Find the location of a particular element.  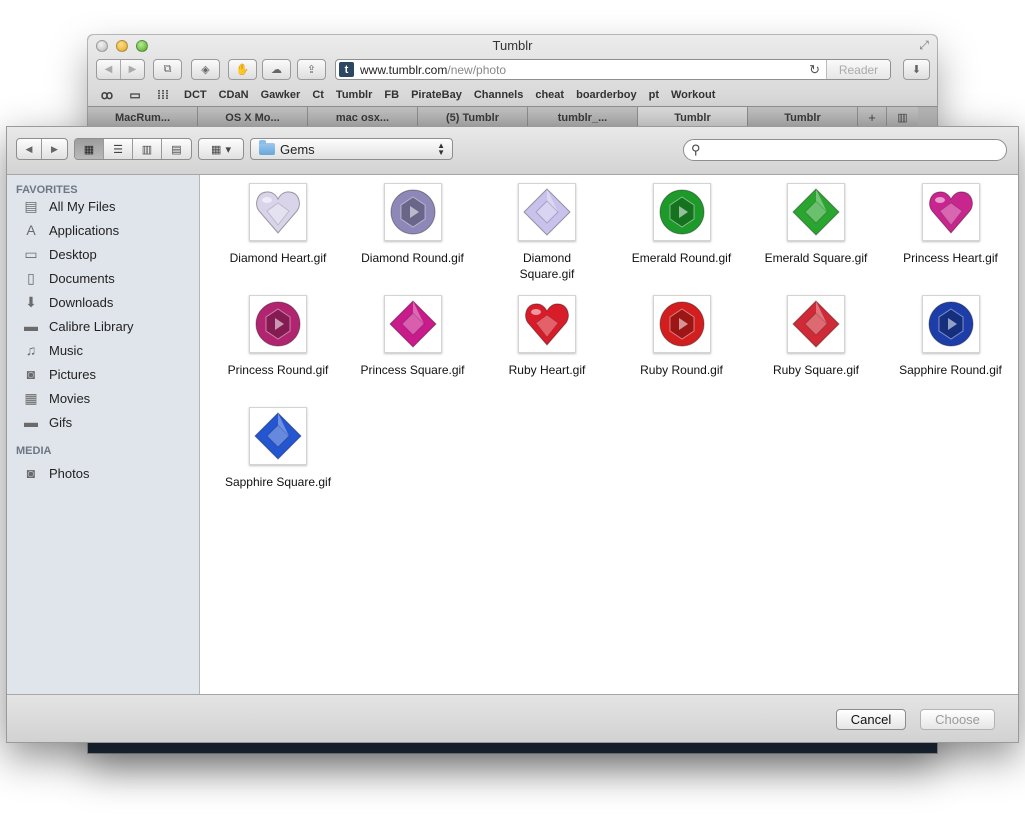

fullscreen-icon: ⤢ is located at coordinates (924, 45).